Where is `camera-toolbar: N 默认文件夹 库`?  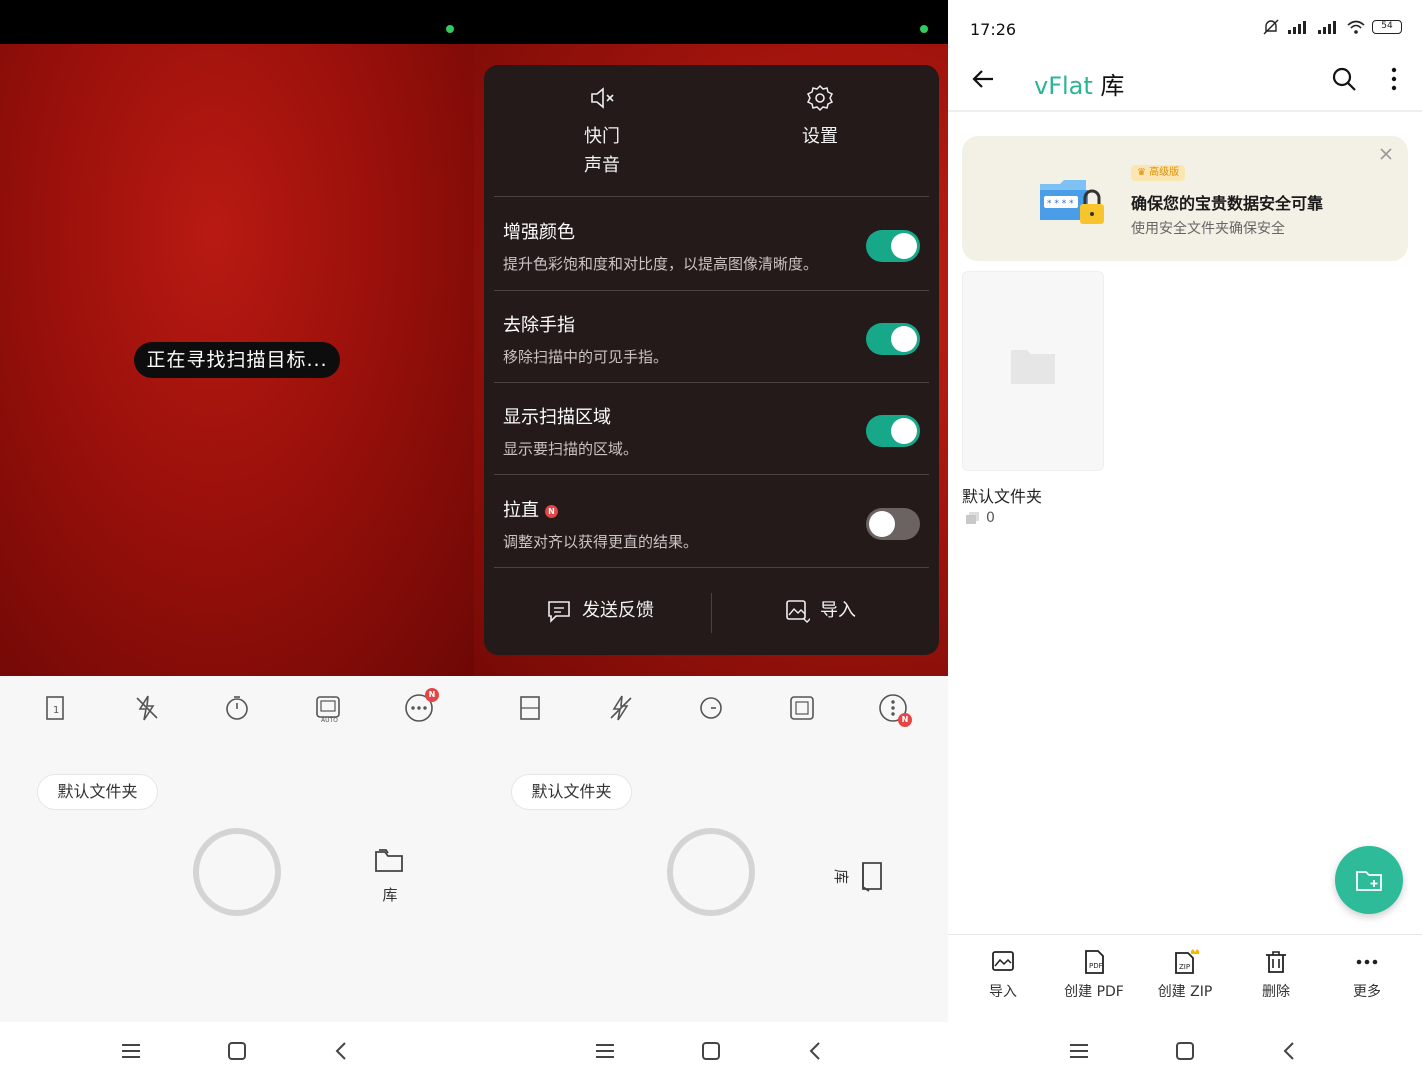
camera-toolbar: N 默认文件夹 库 is located at coordinates (711, 849).